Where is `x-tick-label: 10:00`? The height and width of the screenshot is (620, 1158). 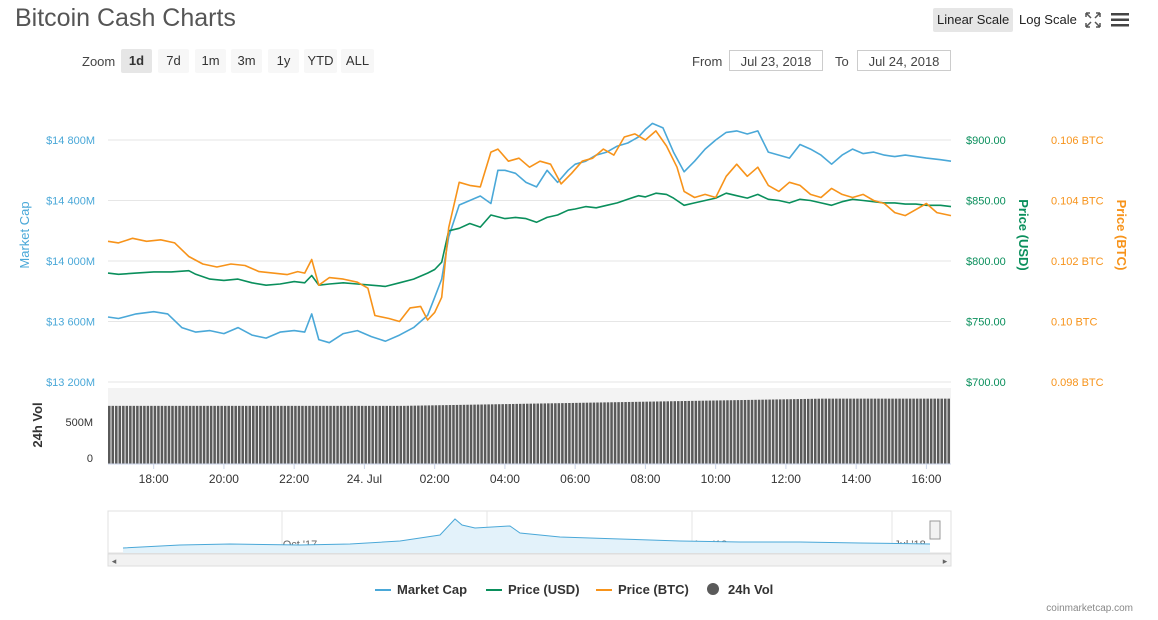
x-tick-label: 10:00 is located at coordinates (716, 479).